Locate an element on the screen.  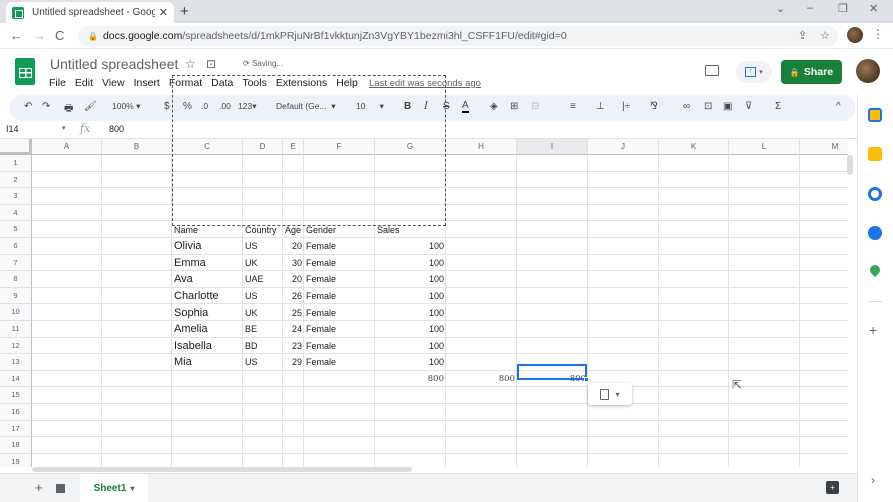
font-size-select: 10 ▾ is located at coordinates (370, 106).